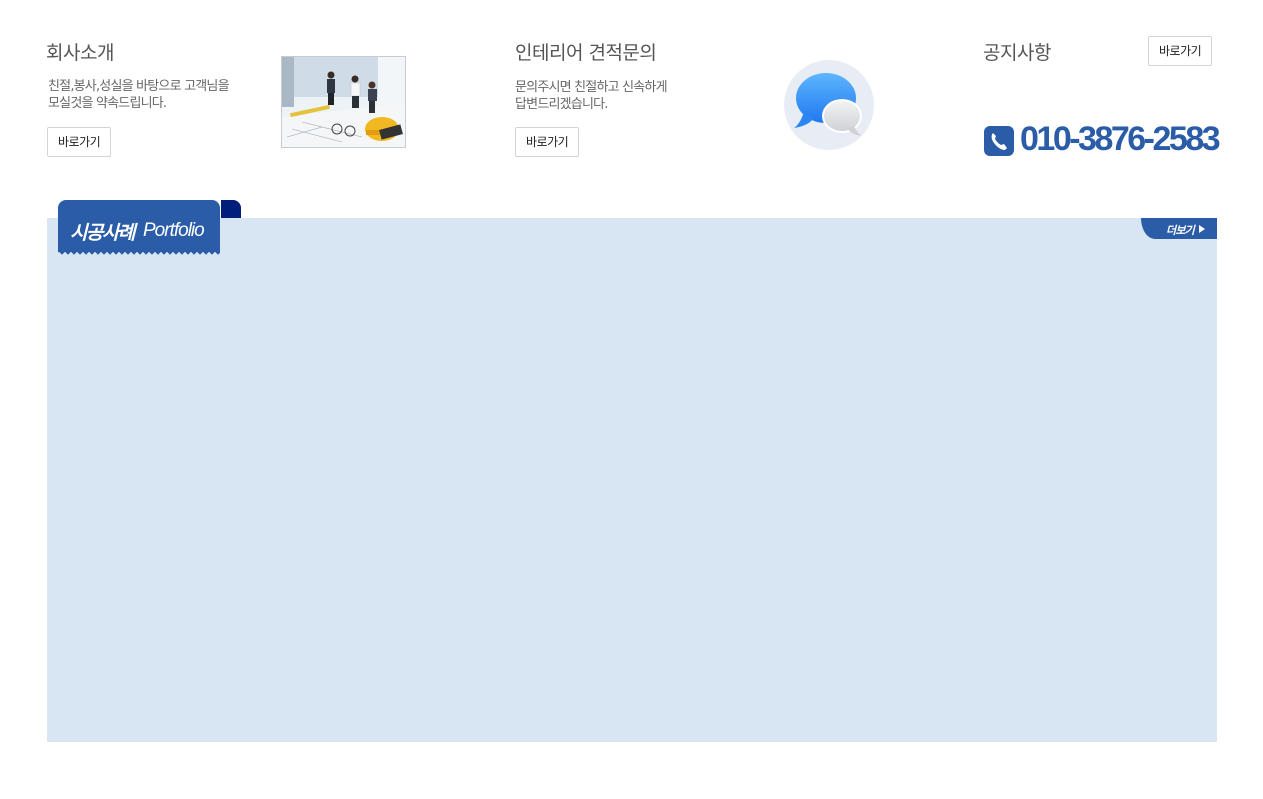  Describe the element at coordinates (1202, 229) in the screenshot. I see `arrow-right-icon` at that location.